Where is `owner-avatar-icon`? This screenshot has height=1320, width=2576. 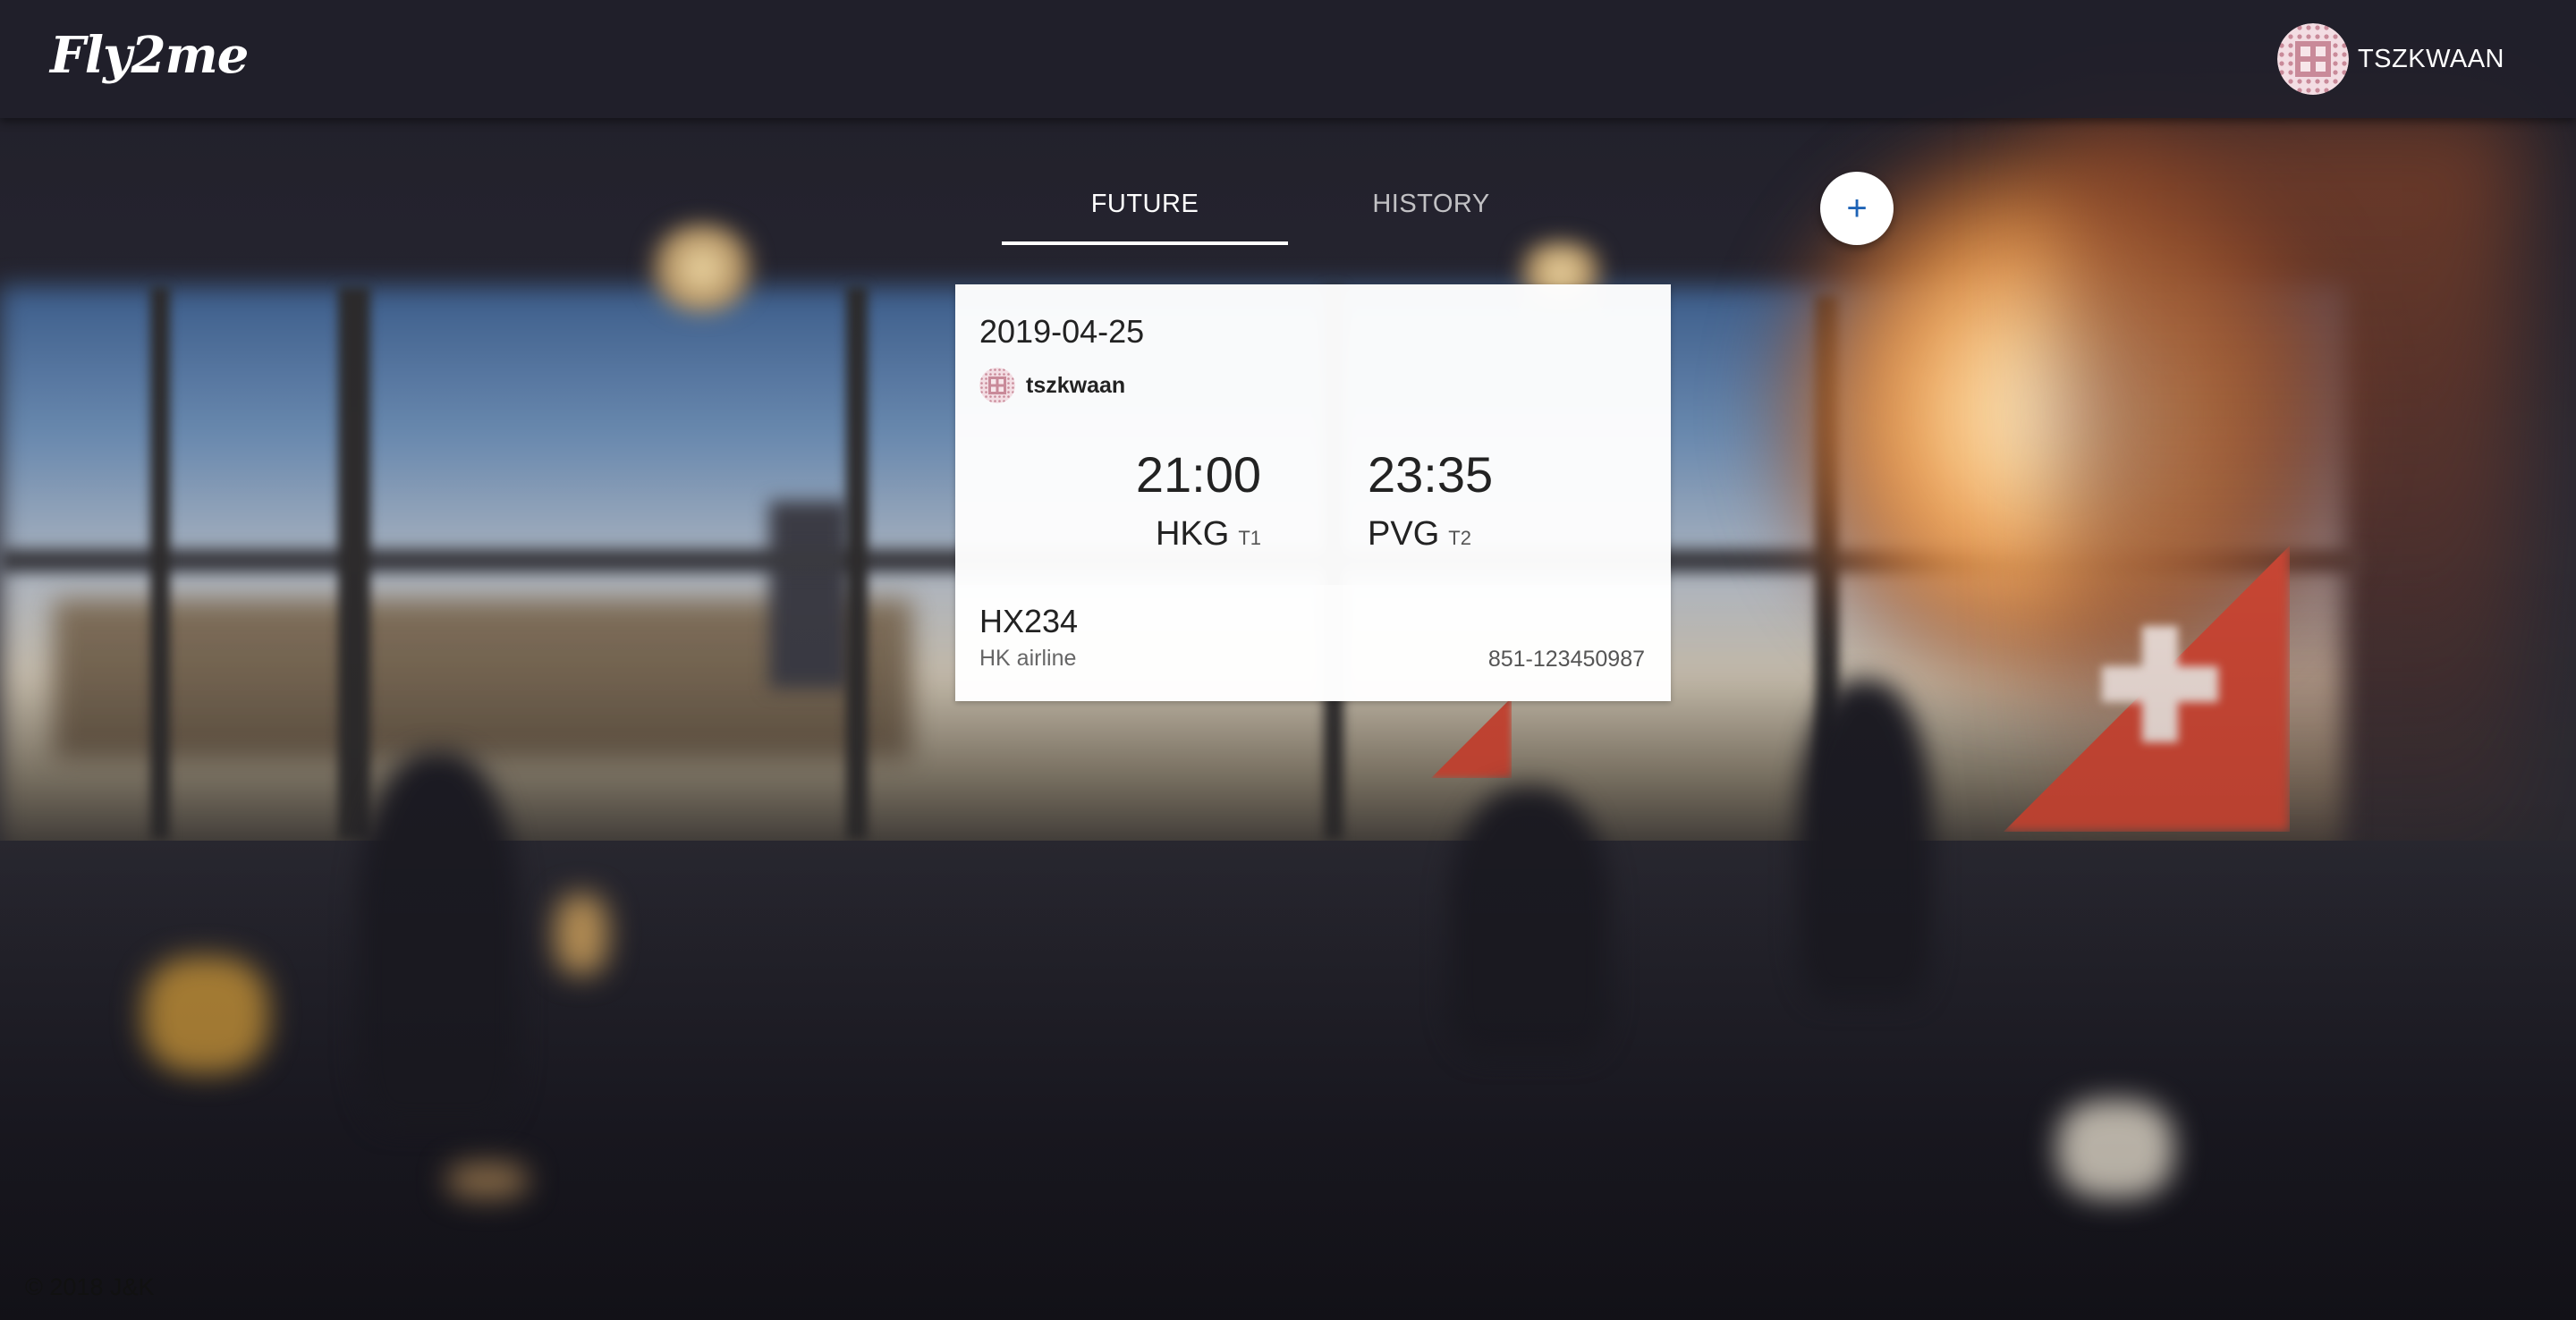
owner-avatar-icon is located at coordinates (997, 385).